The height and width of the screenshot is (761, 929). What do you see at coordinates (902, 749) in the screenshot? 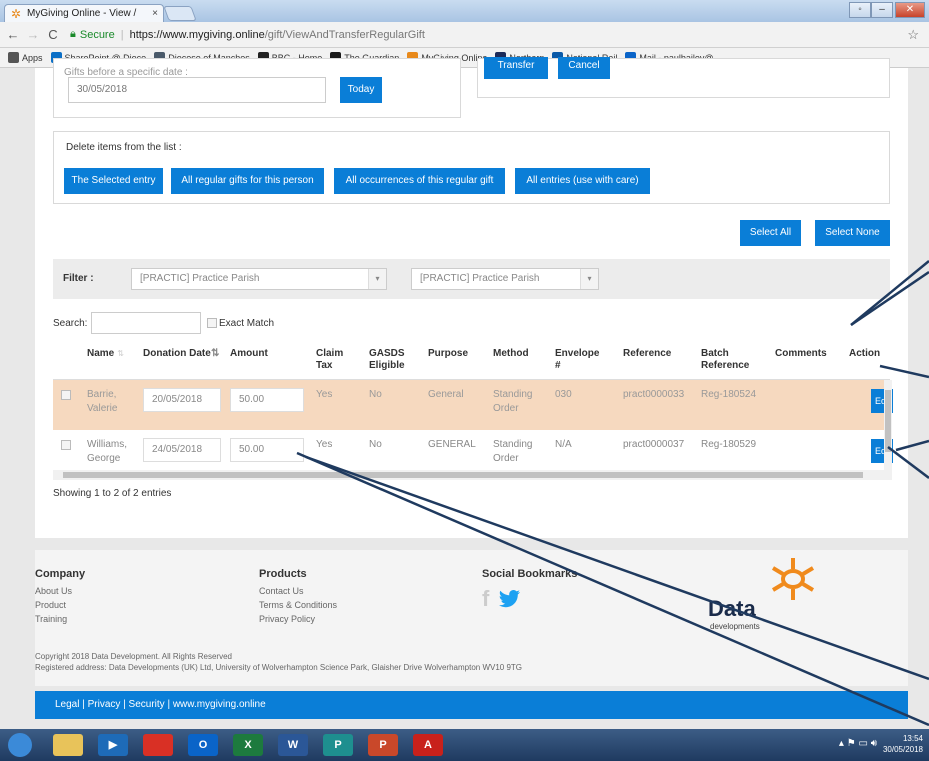
I see `clock-date: 30/05/2018` at bounding box center [902, 749].